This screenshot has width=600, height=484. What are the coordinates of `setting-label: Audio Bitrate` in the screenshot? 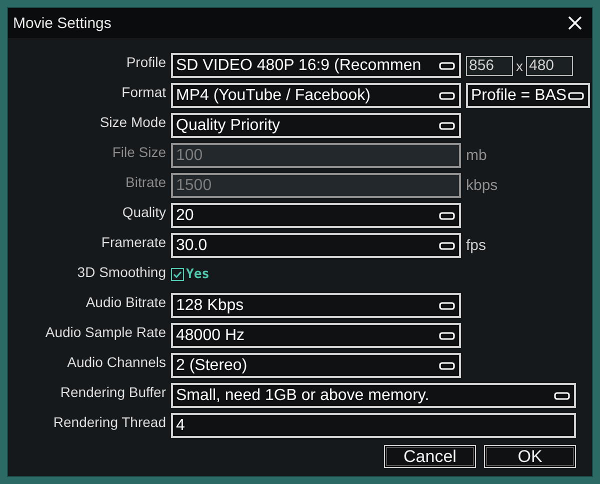 It's located at (126, 301).